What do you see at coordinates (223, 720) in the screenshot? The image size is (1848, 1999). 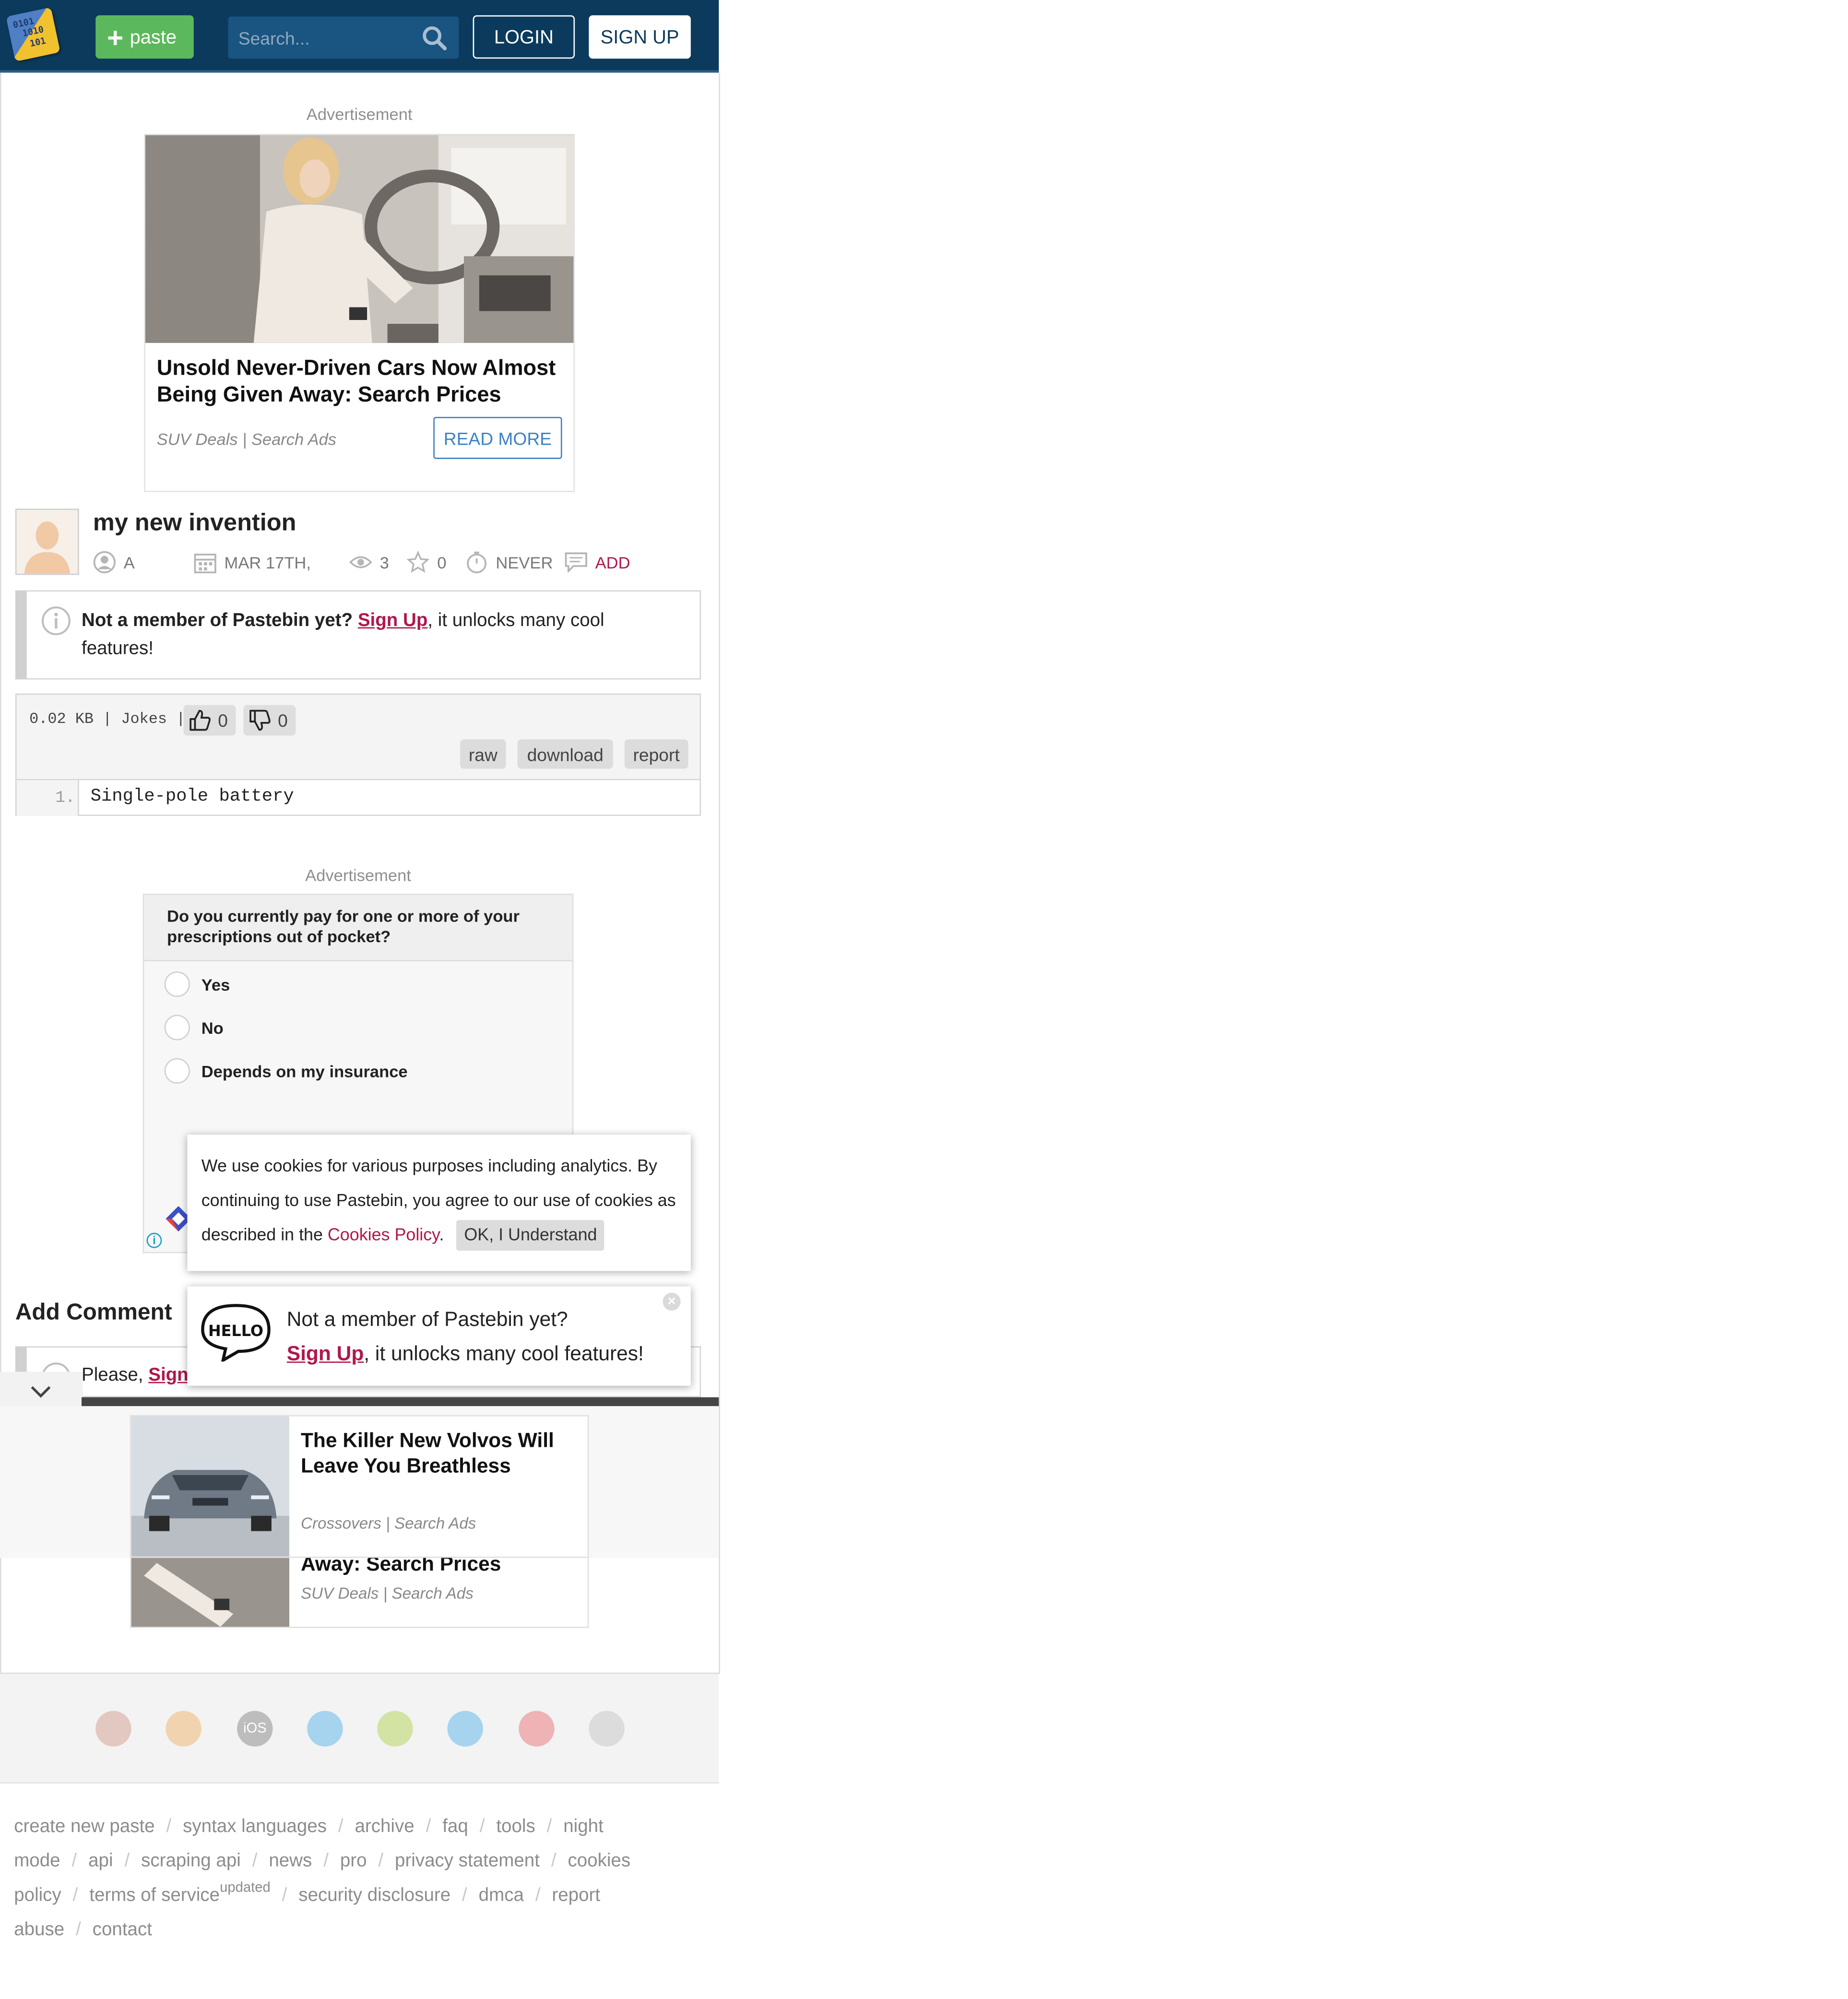 I see `like-count: 0` at bounding box center [223, 720].